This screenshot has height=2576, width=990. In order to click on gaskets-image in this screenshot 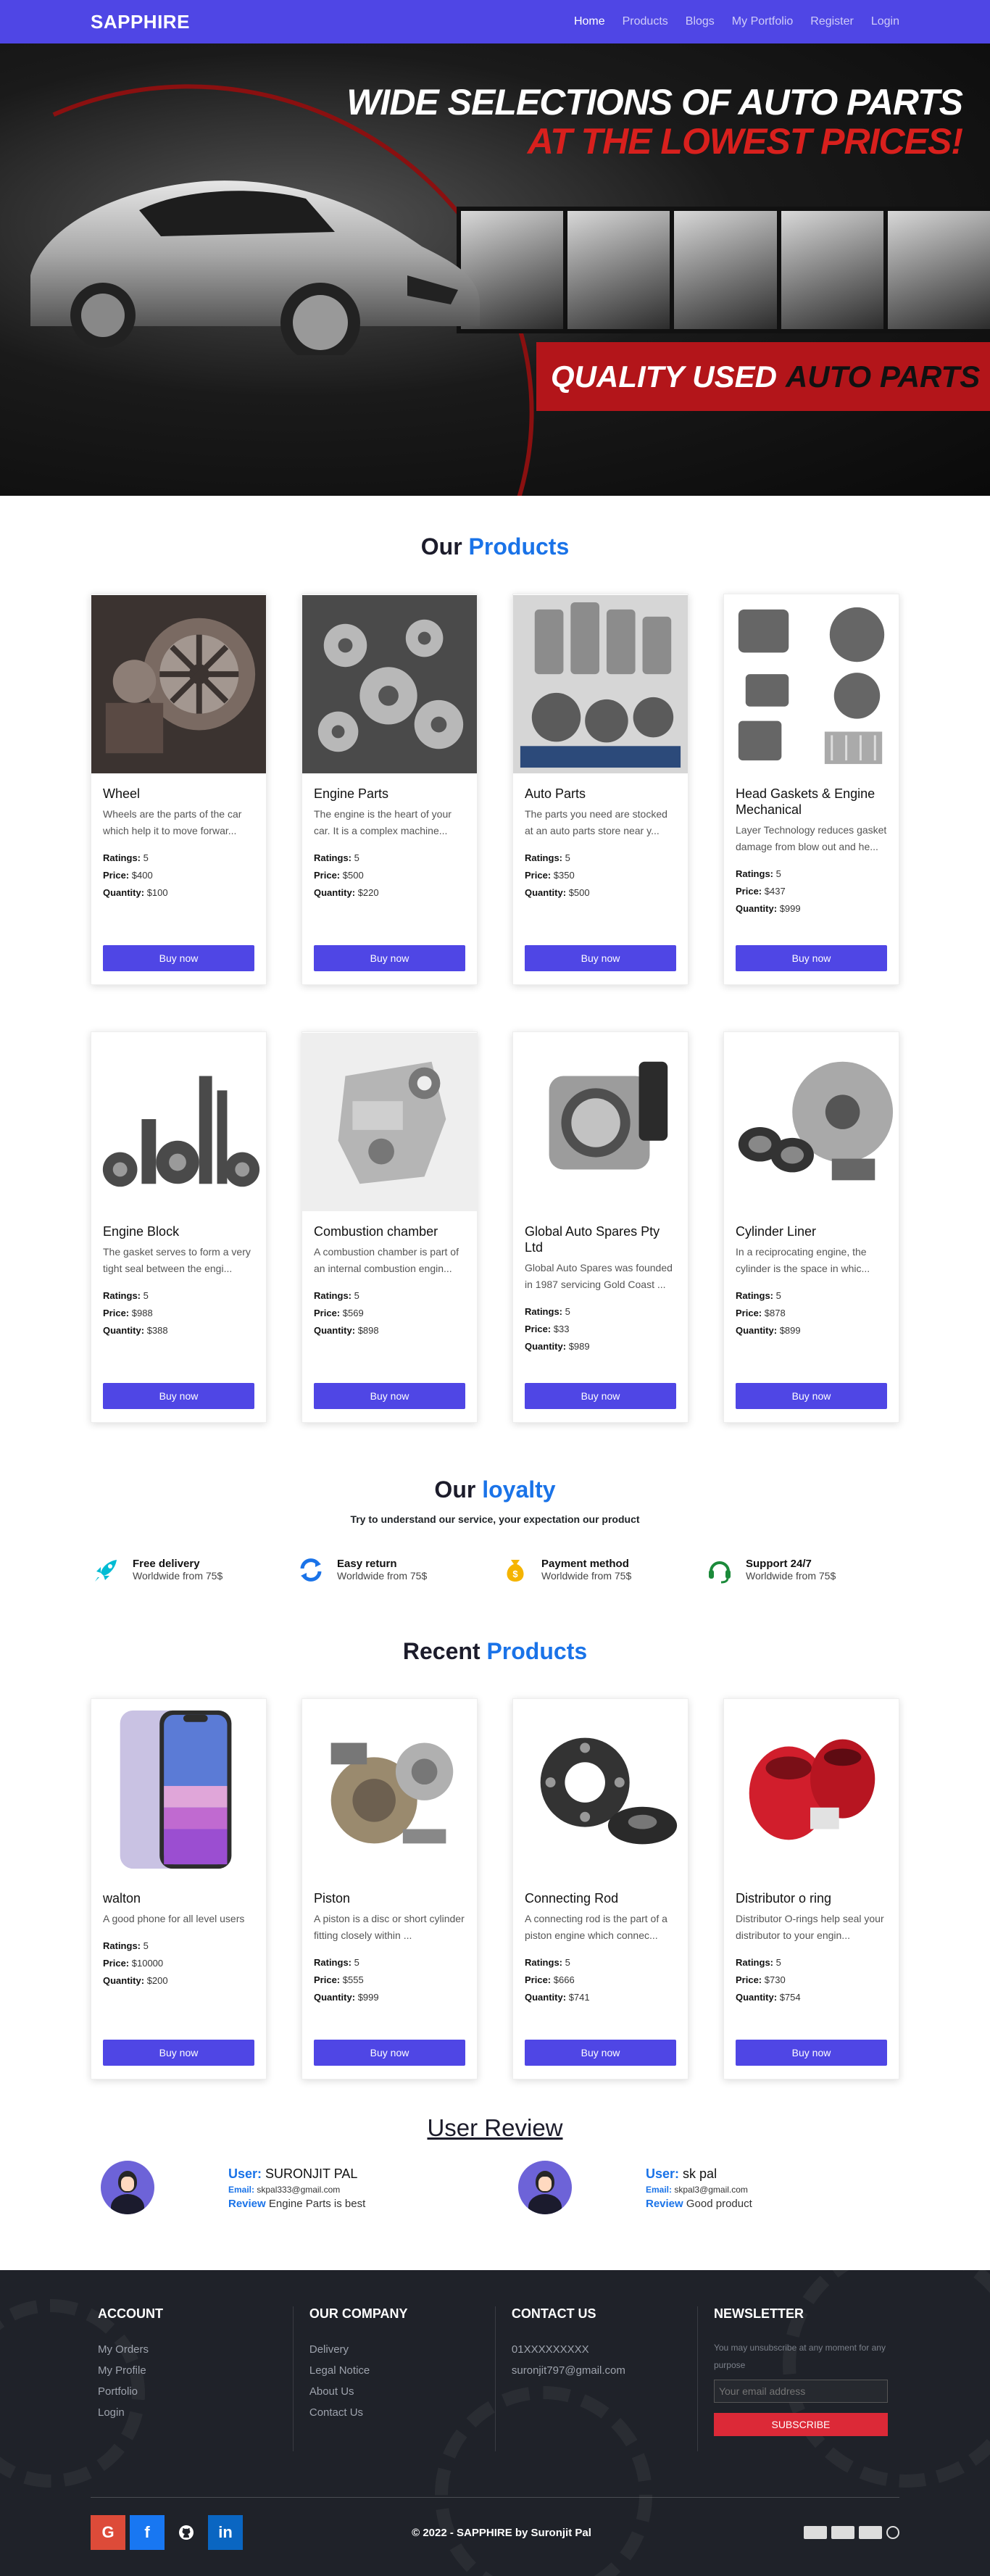, I will do `click(811, 684)`.